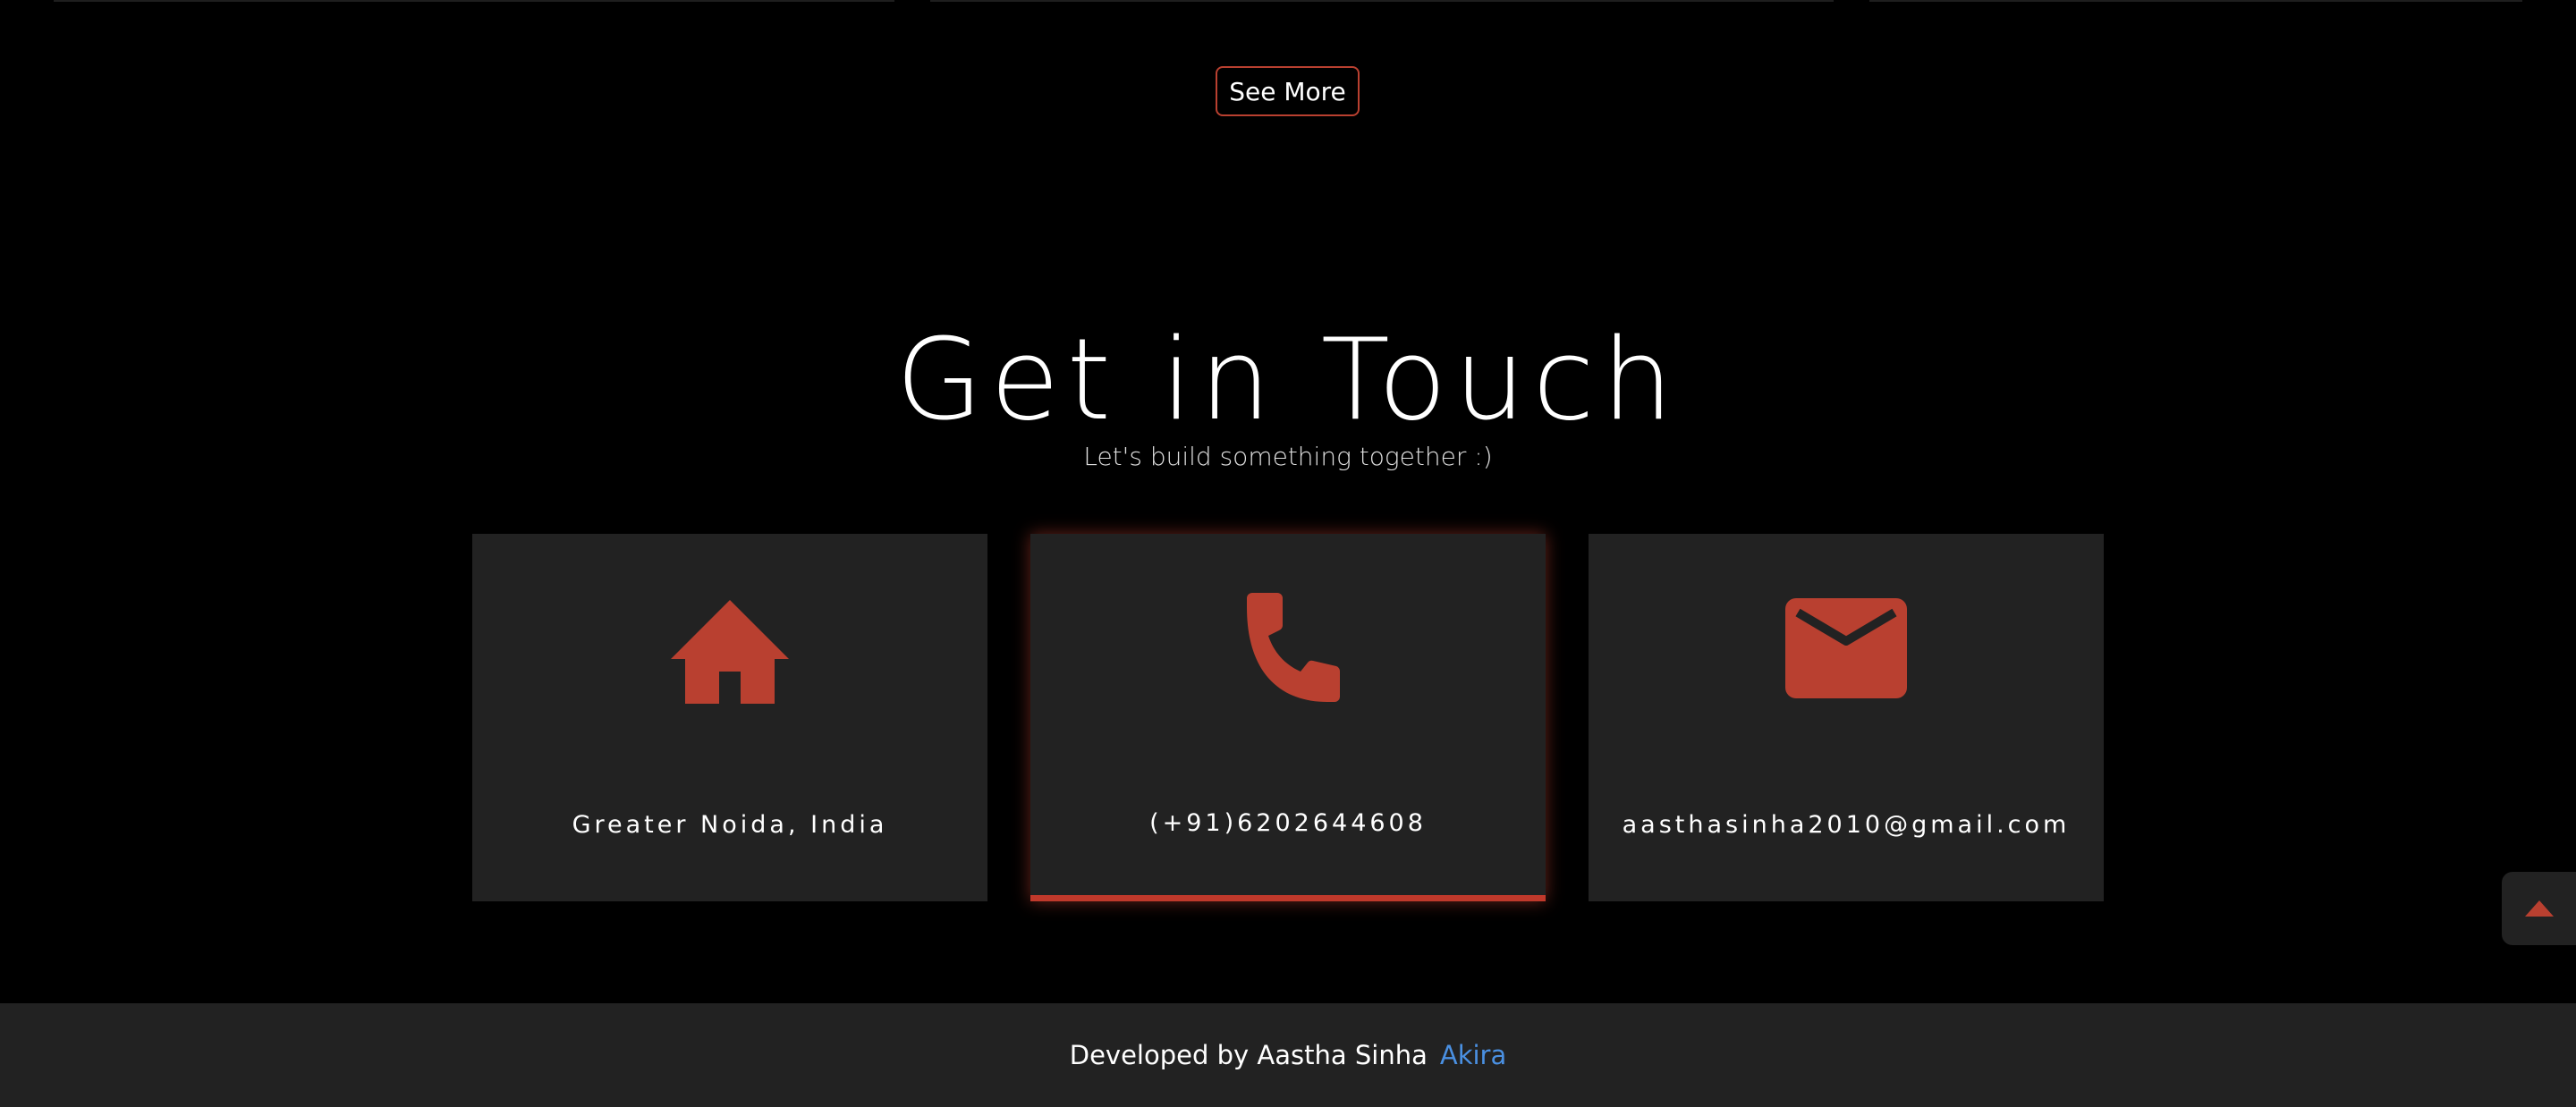 This screenshot has height=1107, width=2576. I want to click on address-text: Greater Noida, India, so click(730, 825).